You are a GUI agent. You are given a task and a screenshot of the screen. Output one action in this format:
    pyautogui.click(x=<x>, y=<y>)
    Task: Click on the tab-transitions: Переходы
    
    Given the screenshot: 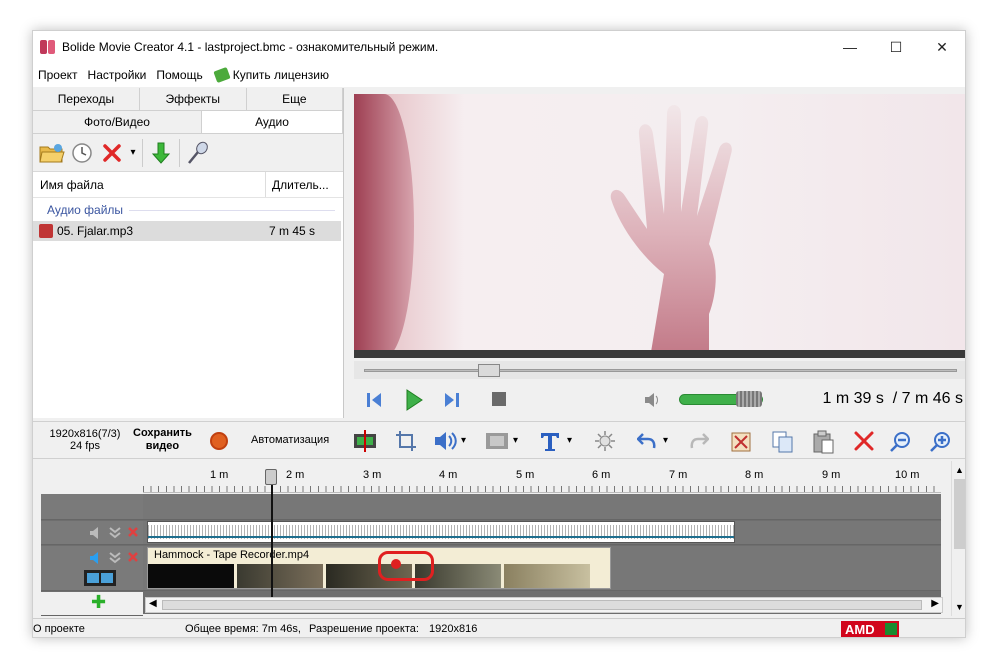 What is the action you would take?
    pyautogui.click(x=86, y=99)
    